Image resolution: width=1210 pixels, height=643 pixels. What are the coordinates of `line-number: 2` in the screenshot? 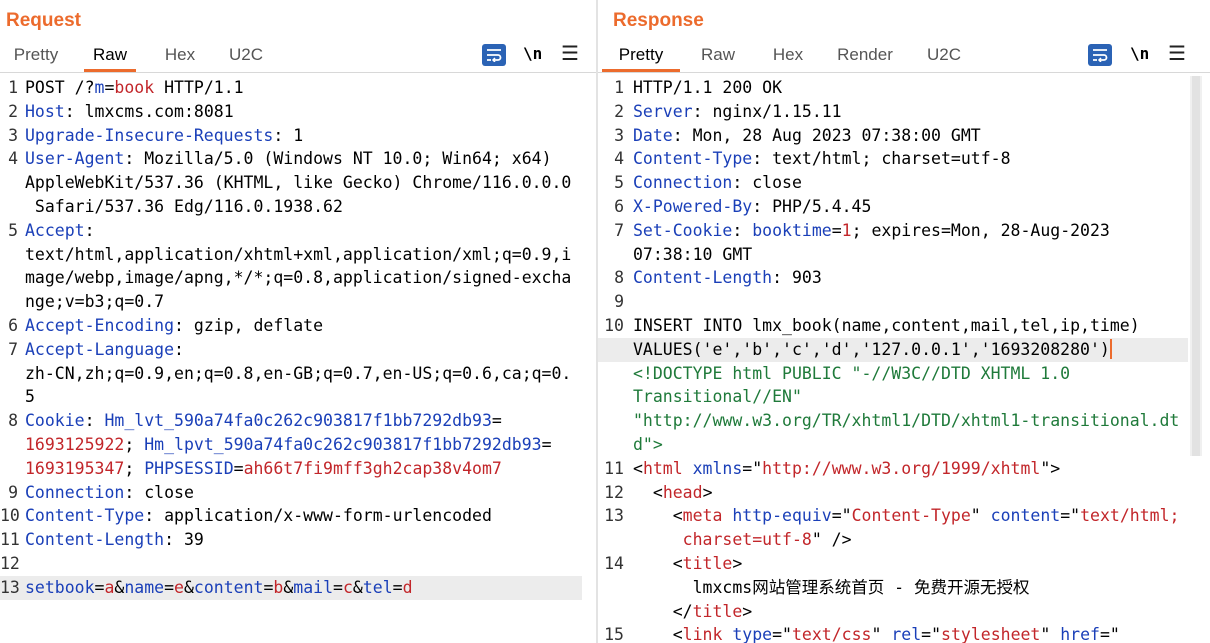 It's located at (619, 111).